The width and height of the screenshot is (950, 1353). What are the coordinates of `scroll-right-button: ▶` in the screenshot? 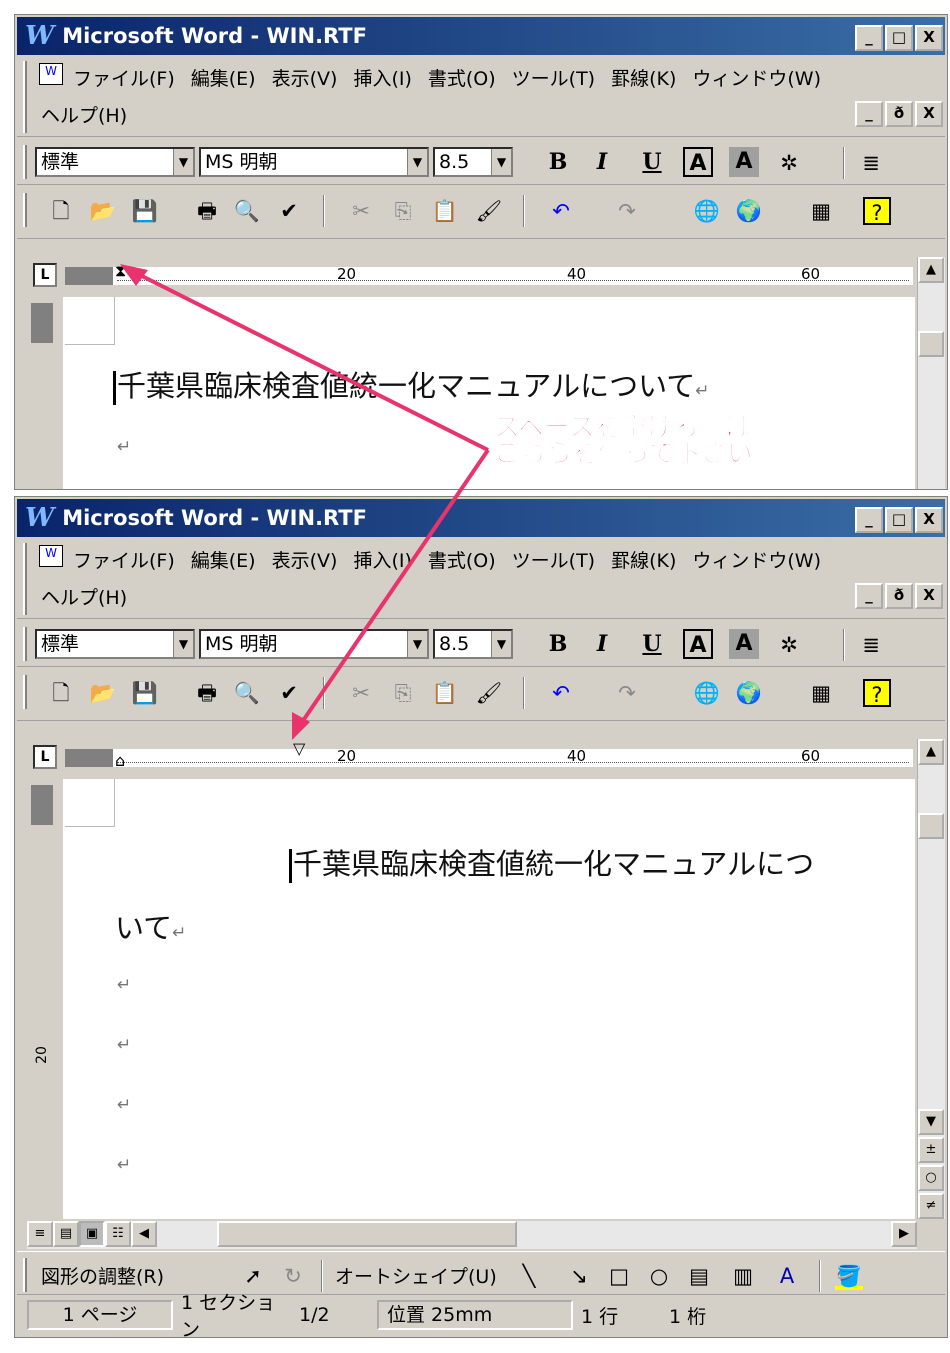 It's located at (904, 1234).